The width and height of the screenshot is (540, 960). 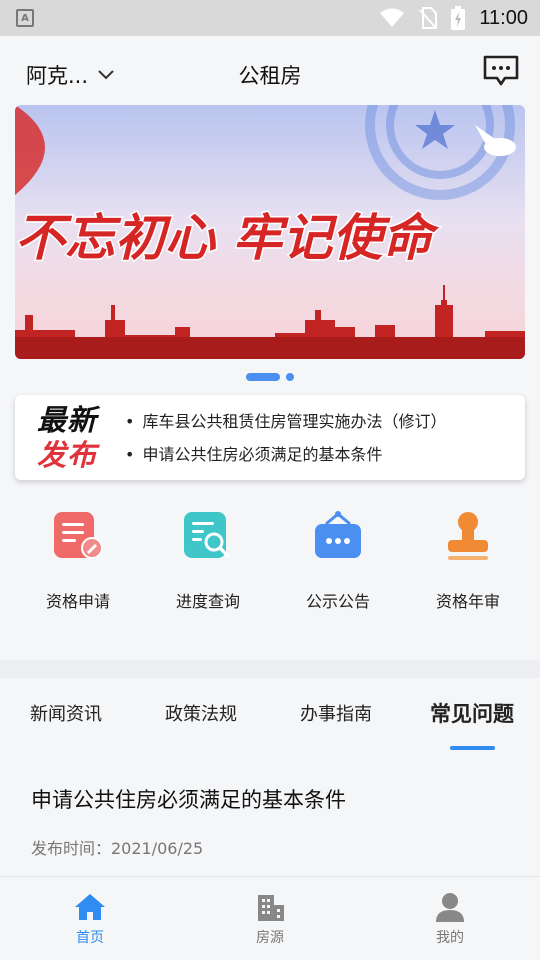 What do you see at coordinates (450, 938) in the screenshot?
I see `nav-label: 我的` at bounding box center [450, 938].